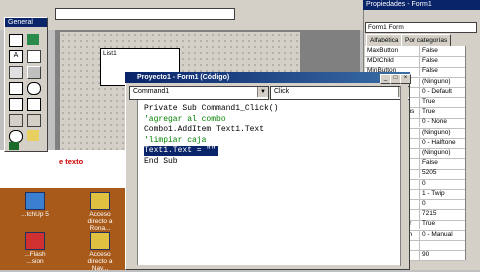 Image resolution: width=480 pixels, height=272 pixels. I want to click on code-line: Text1.Text = "", so click(181, 151).